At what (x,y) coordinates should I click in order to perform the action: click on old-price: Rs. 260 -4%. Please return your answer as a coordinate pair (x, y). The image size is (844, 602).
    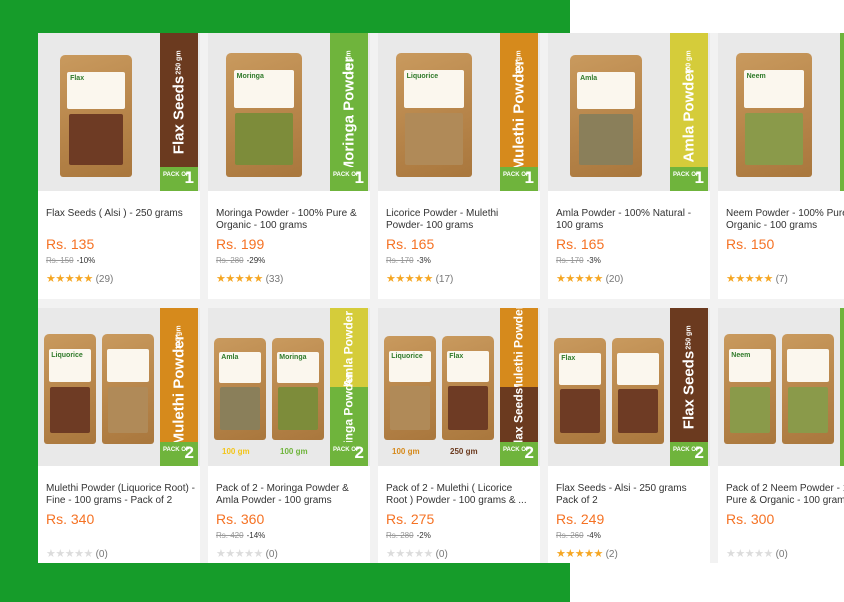
    Looking at the image, I should click on (578, 535).